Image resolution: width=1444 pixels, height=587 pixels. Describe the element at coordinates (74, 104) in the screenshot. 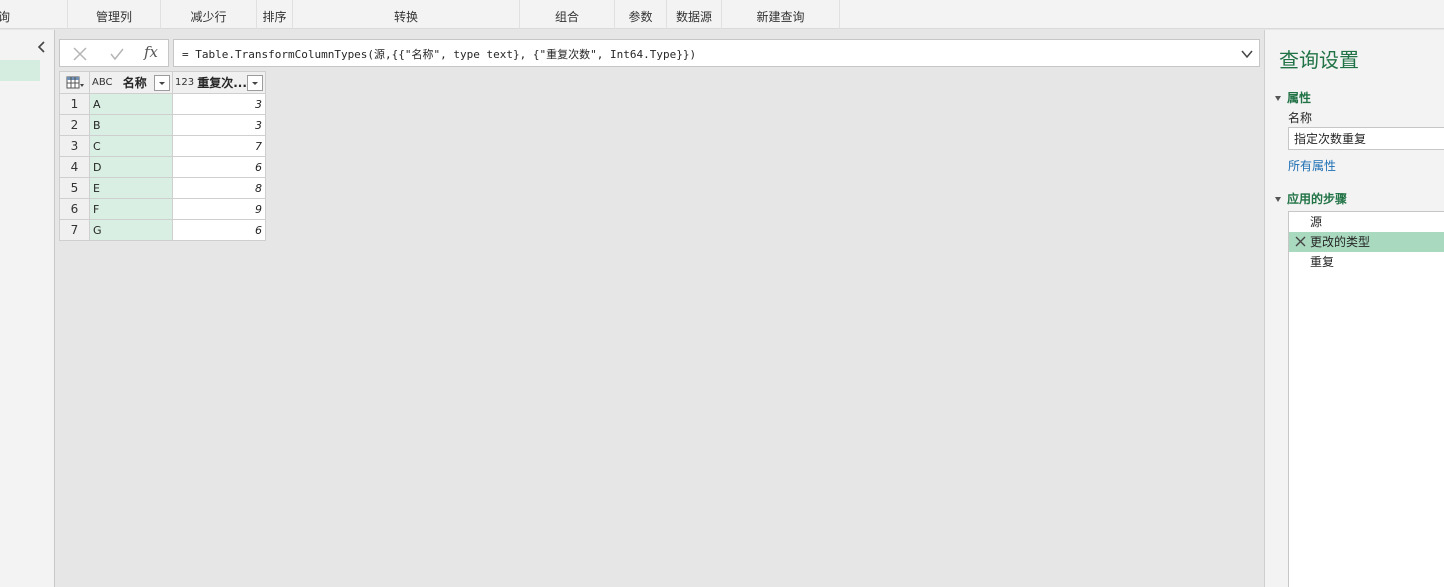

I see `row-number: 1` at that location.